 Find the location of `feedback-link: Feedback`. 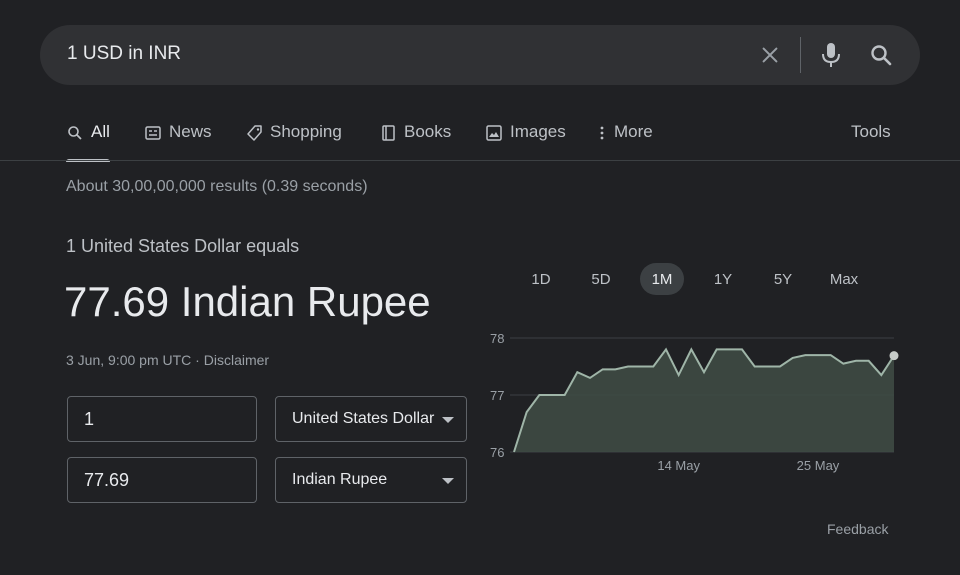

feedback-link: Feedback is located at coordinates (857, 529).